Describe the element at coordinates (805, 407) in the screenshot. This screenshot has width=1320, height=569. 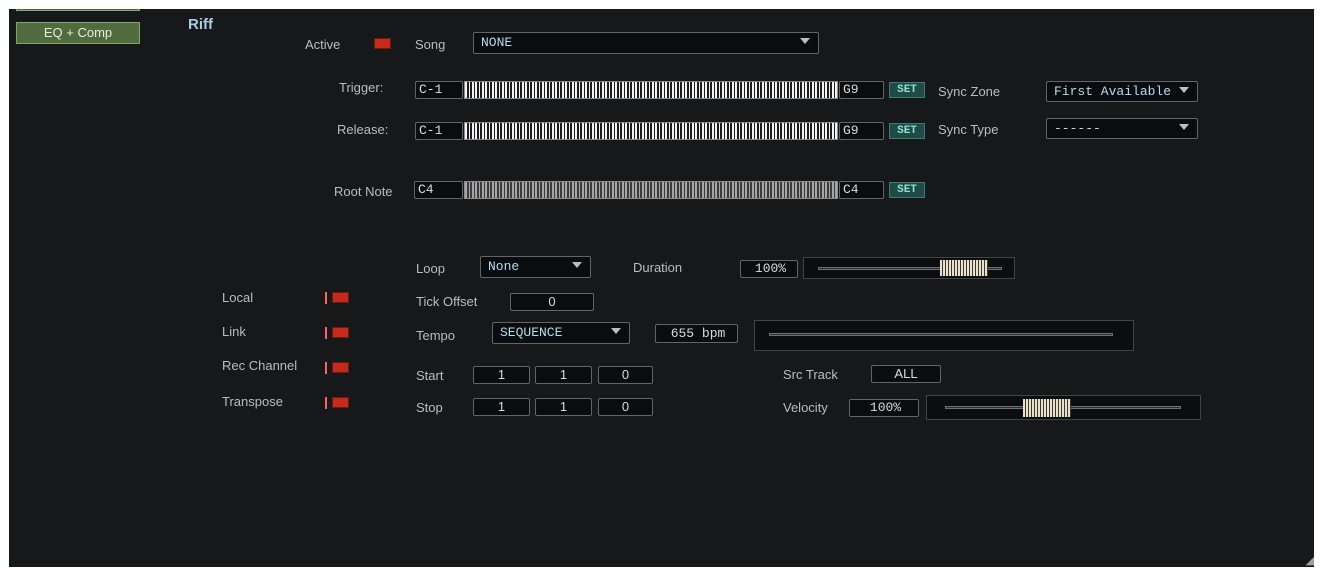
I see `velocity-label: Velocity` at that location.